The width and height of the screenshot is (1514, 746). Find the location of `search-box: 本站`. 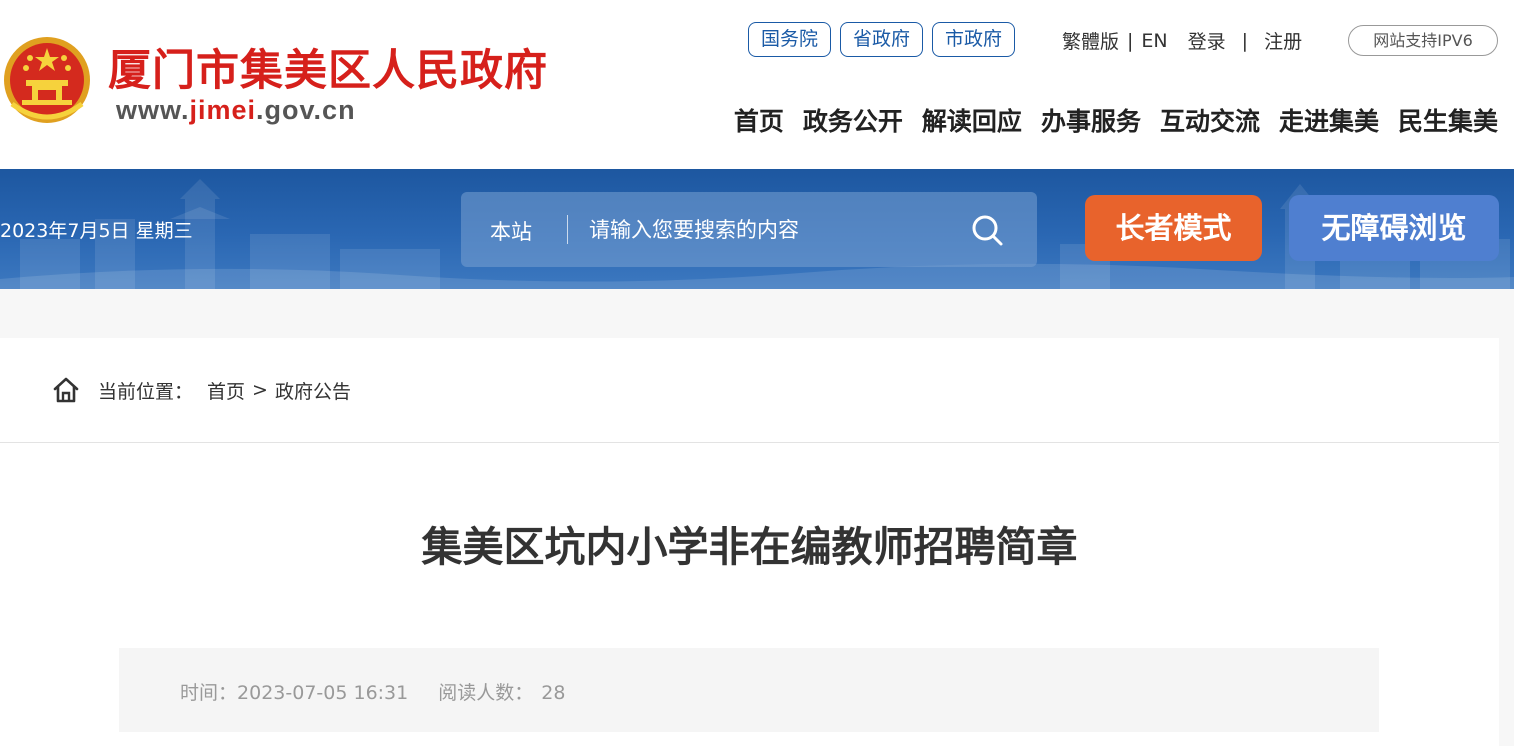

search-box: 本站 is located at coordinates (749, 229).